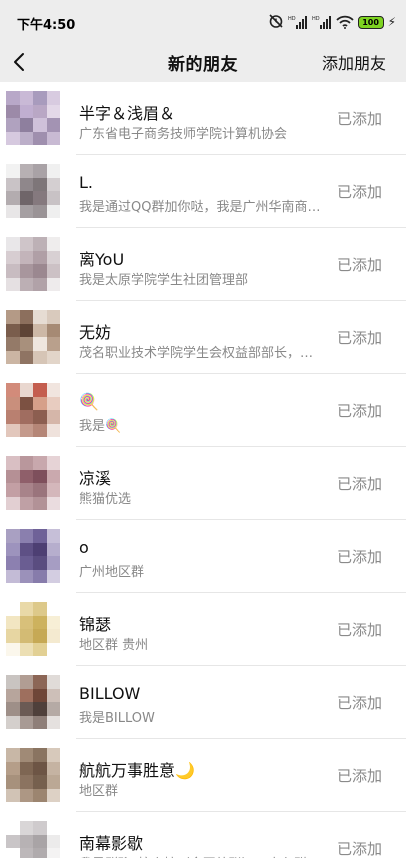  What do you see at coordinates (203, 629) in the screenshot?
I see `friend-request-row: 锦瑟地区群 贵州 已添加` at bounding box center [203, 629].